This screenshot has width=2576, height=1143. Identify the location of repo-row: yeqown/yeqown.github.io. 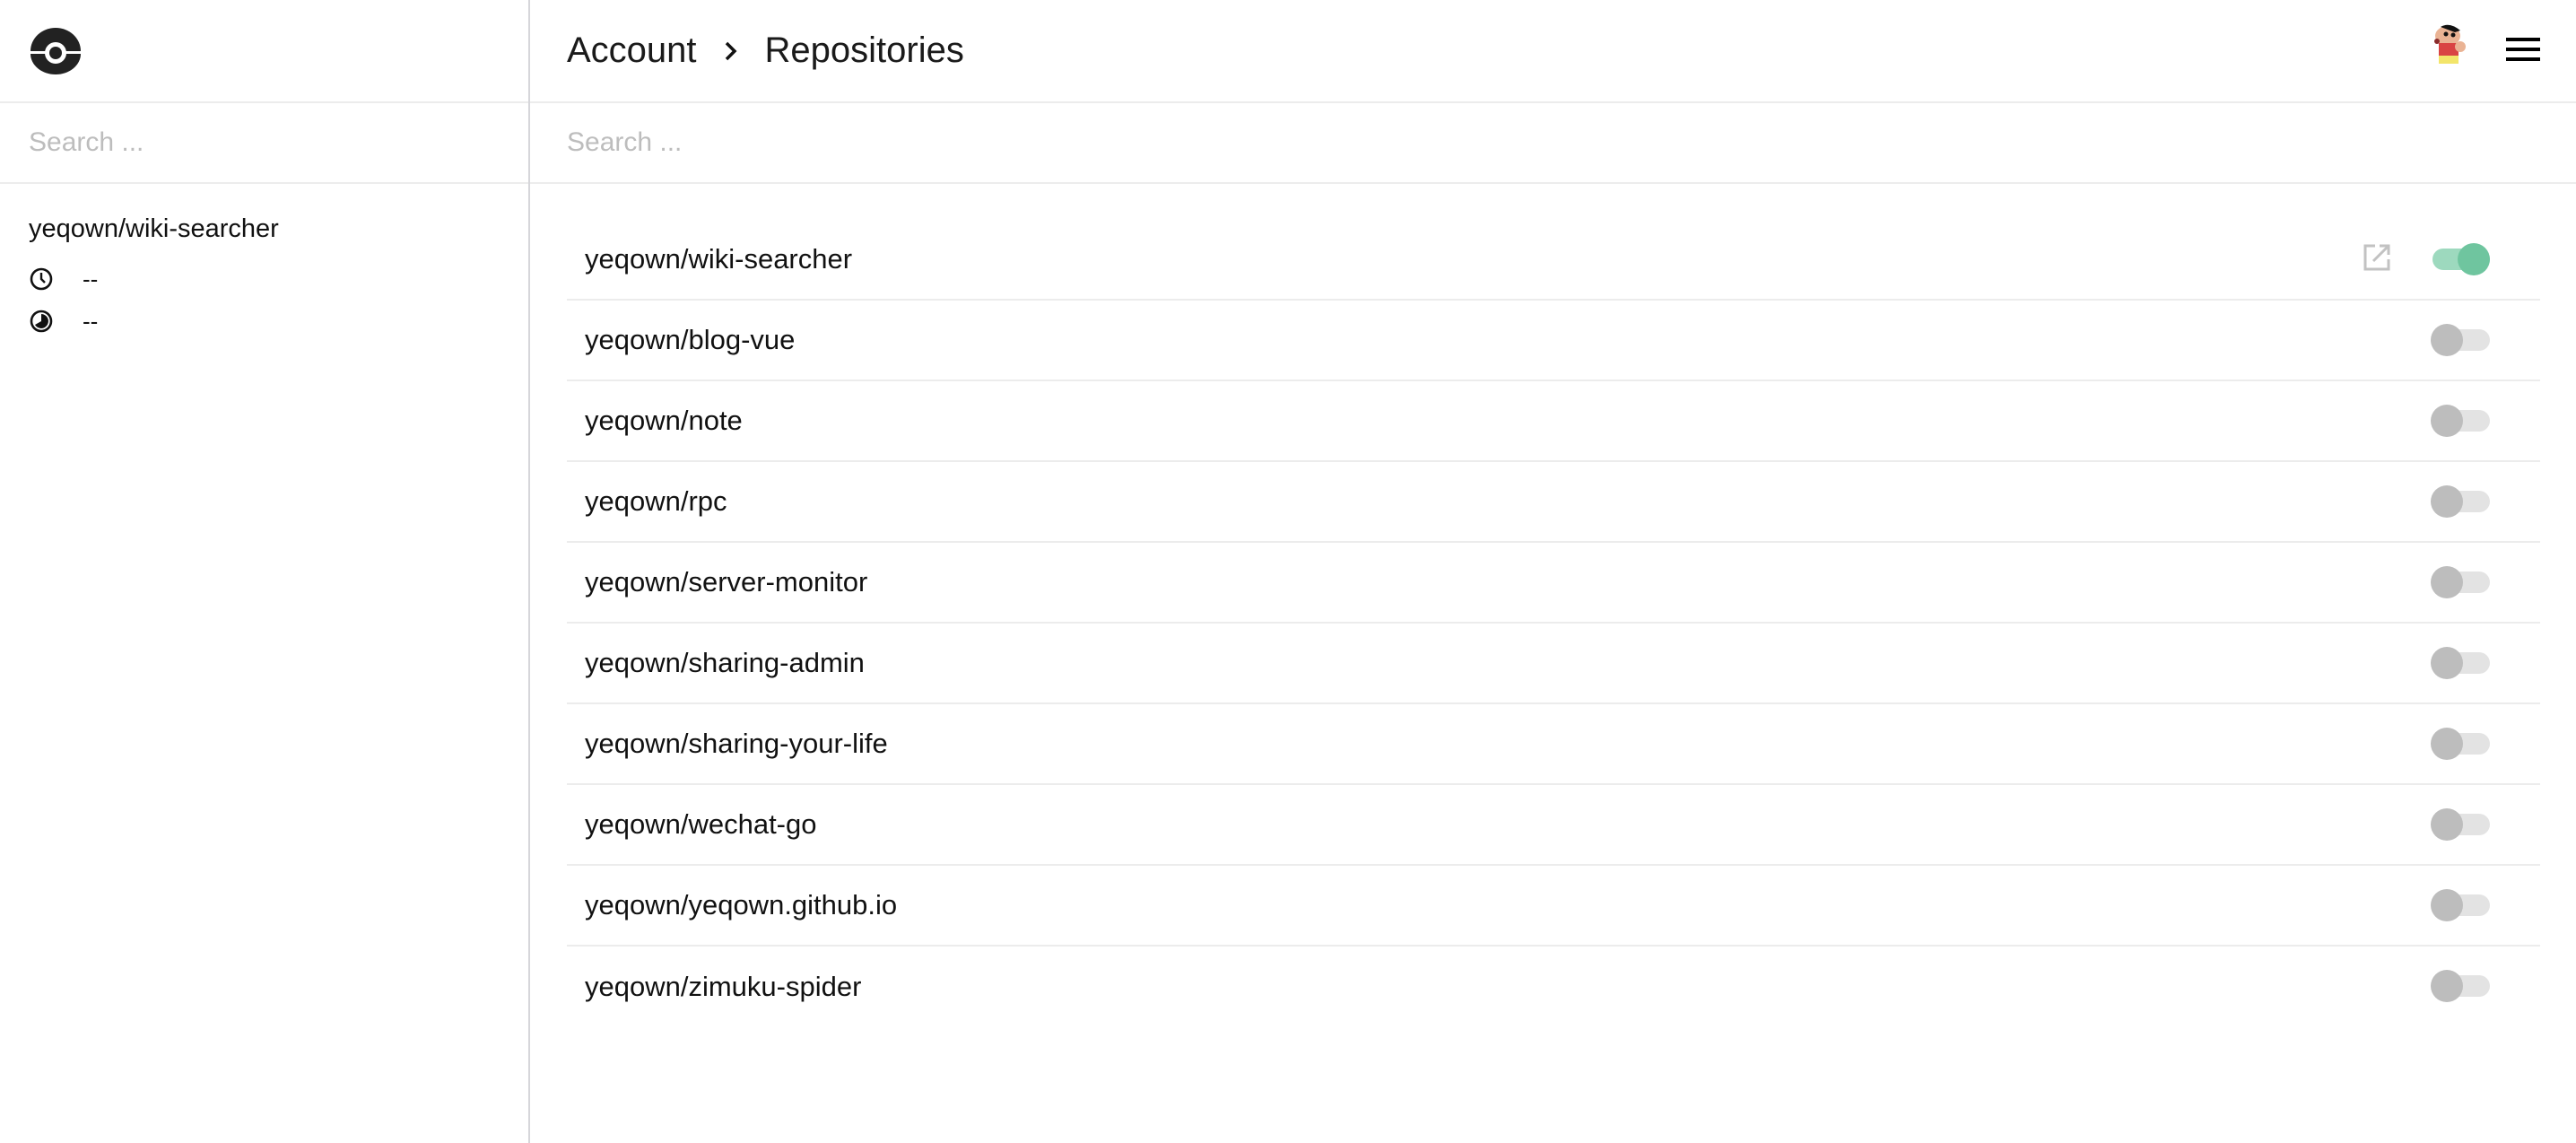
(1553, 906).